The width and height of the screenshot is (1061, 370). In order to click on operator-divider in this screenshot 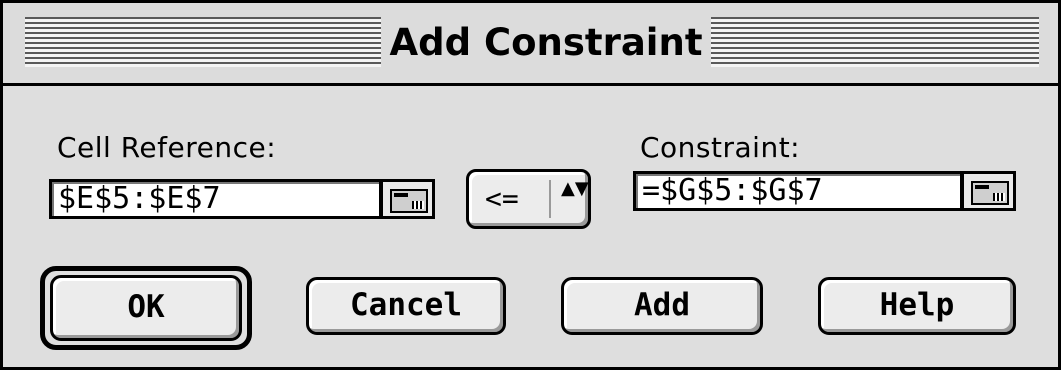, I will do `click(550, 199)`.